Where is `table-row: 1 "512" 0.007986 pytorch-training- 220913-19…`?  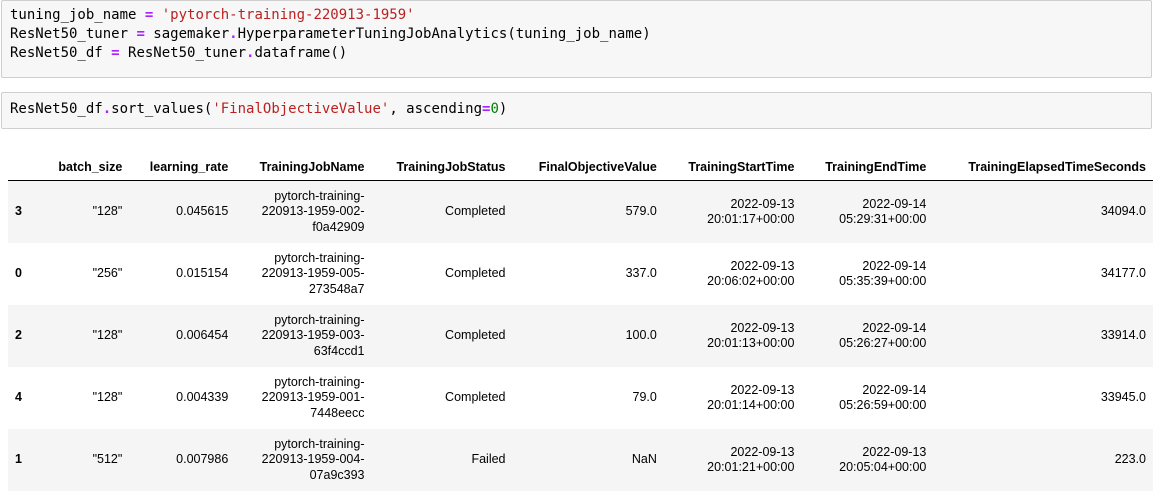
table-row: 1 "512" 0.007986 pytorch-training- 220913-19… is located at coordinates (580, 460).